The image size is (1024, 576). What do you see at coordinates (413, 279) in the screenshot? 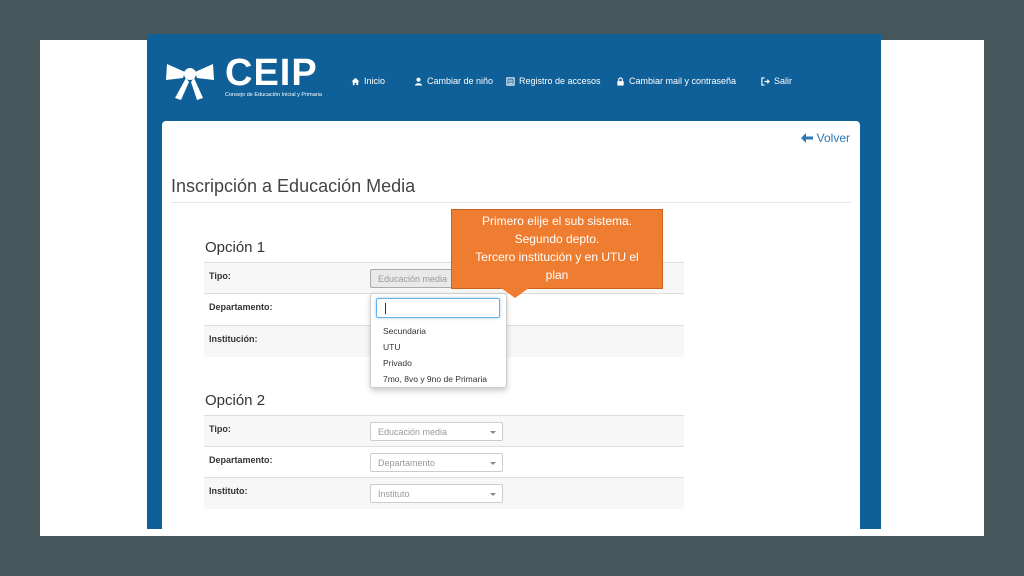
I see `opcion1-tipo-value: Educación media` at bounding box center [413, 279].